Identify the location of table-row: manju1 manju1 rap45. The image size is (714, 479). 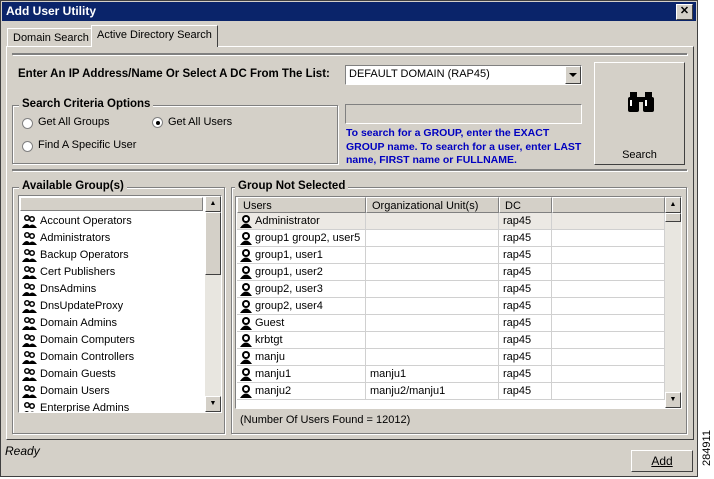
(451, 374).